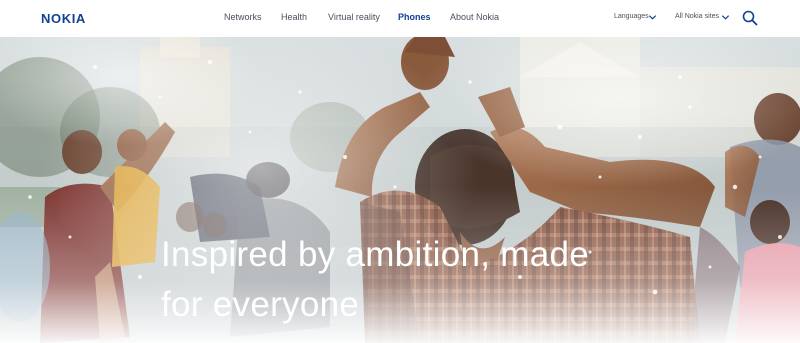 This screenshot has height=343, width=800. Describe the element at coordinates (243, 17) in the screenshot. I see `nav-item-networks: Networks` at that location.